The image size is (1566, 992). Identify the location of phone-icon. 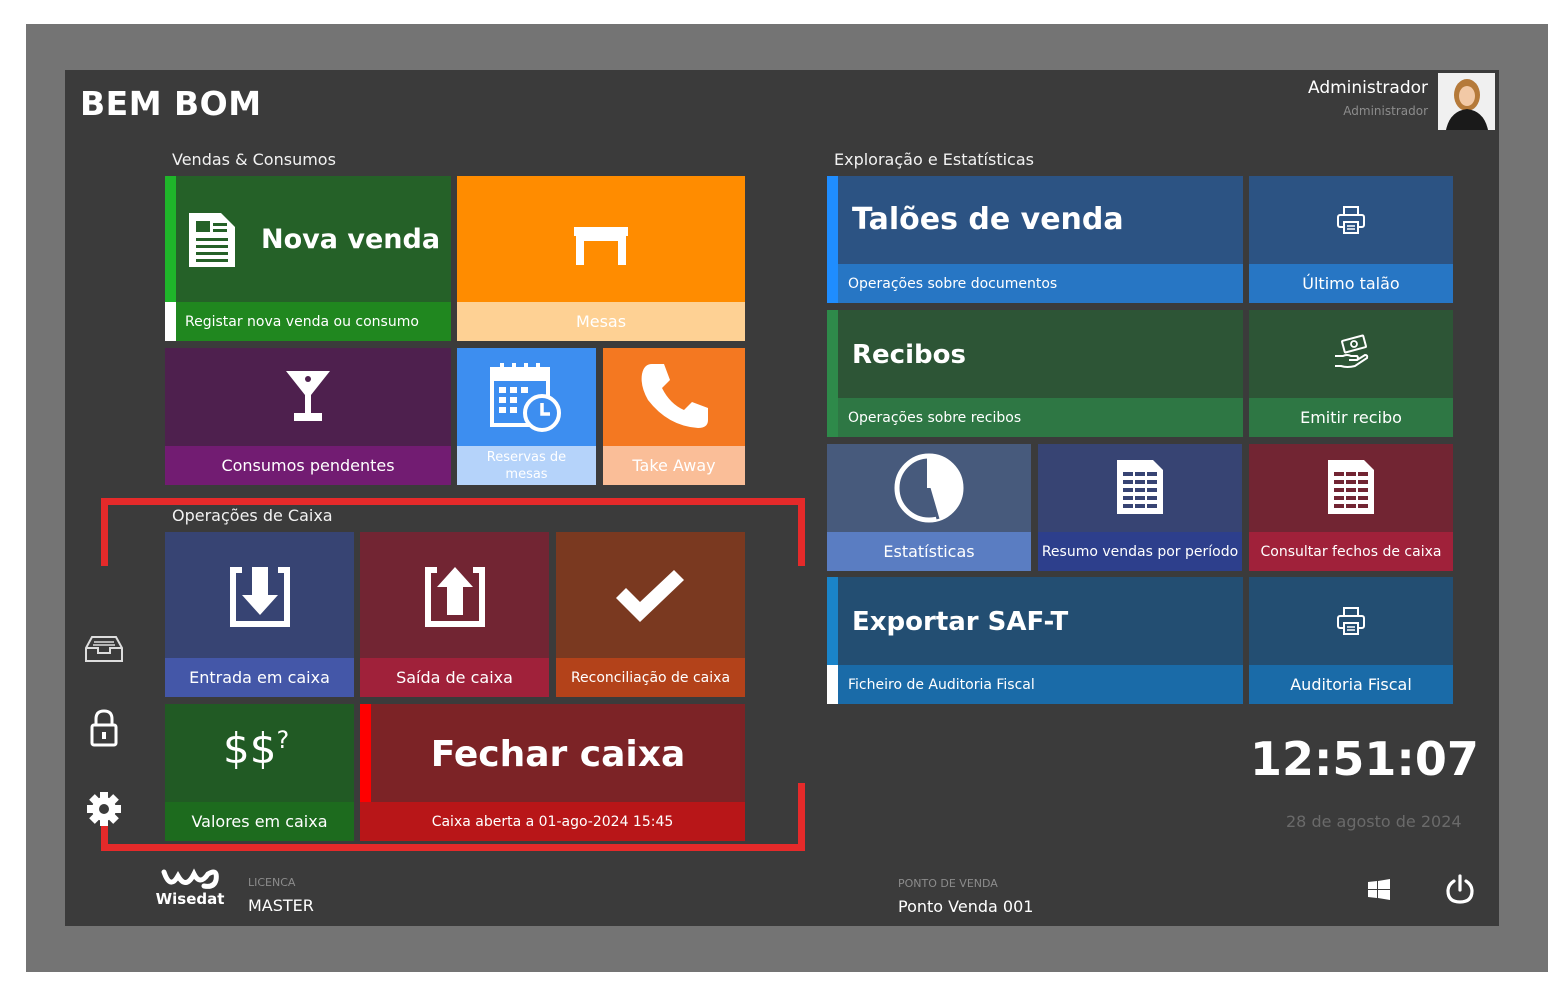
(674, 396).